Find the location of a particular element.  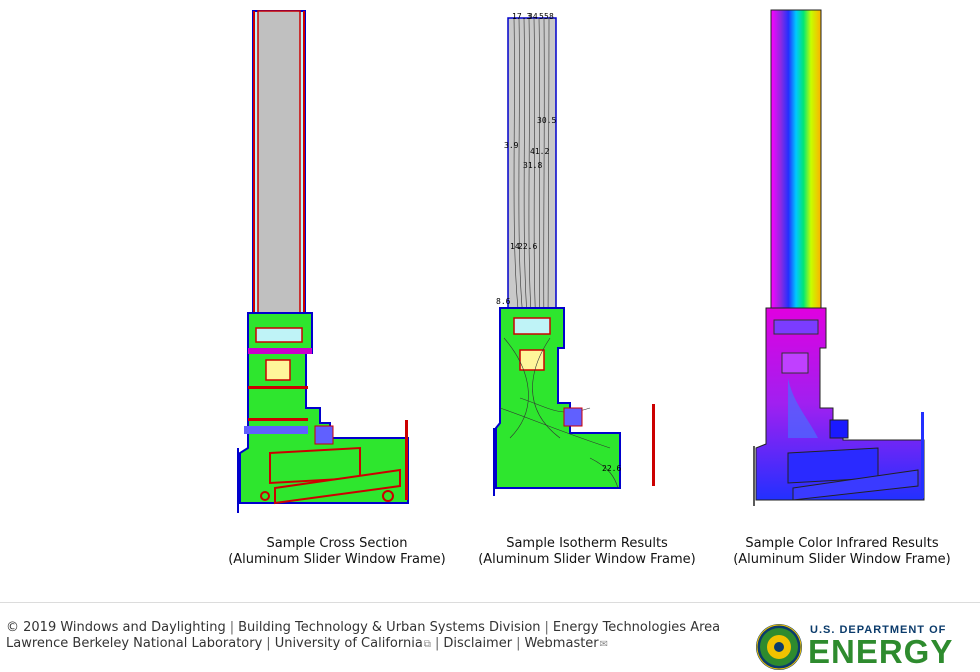

iso-label: 8.6 is located at coordinates (503, 301).